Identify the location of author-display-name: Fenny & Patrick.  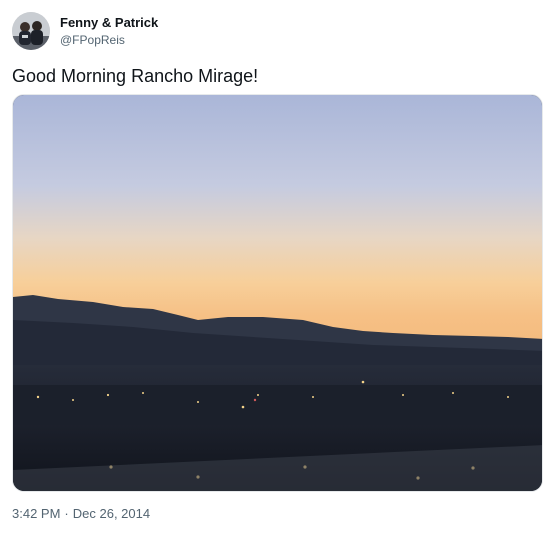
(109, 22).